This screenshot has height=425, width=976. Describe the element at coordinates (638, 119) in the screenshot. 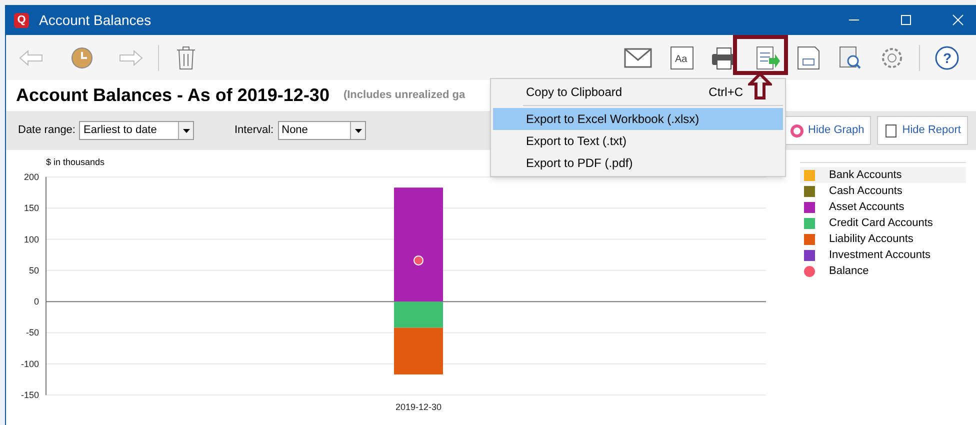

I see `menu-item: Export to Excel Workbook (.xlsx)` at that location.